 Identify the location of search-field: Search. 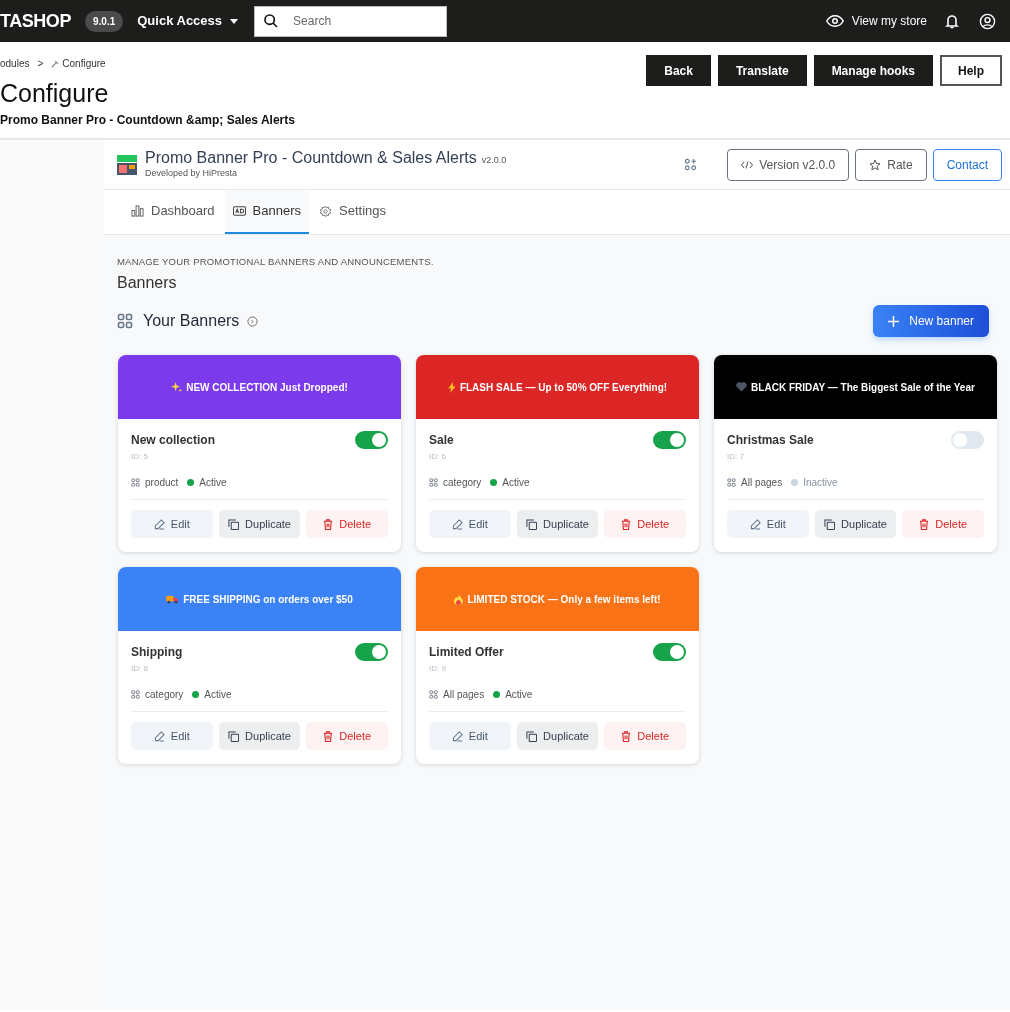
(351, 21).